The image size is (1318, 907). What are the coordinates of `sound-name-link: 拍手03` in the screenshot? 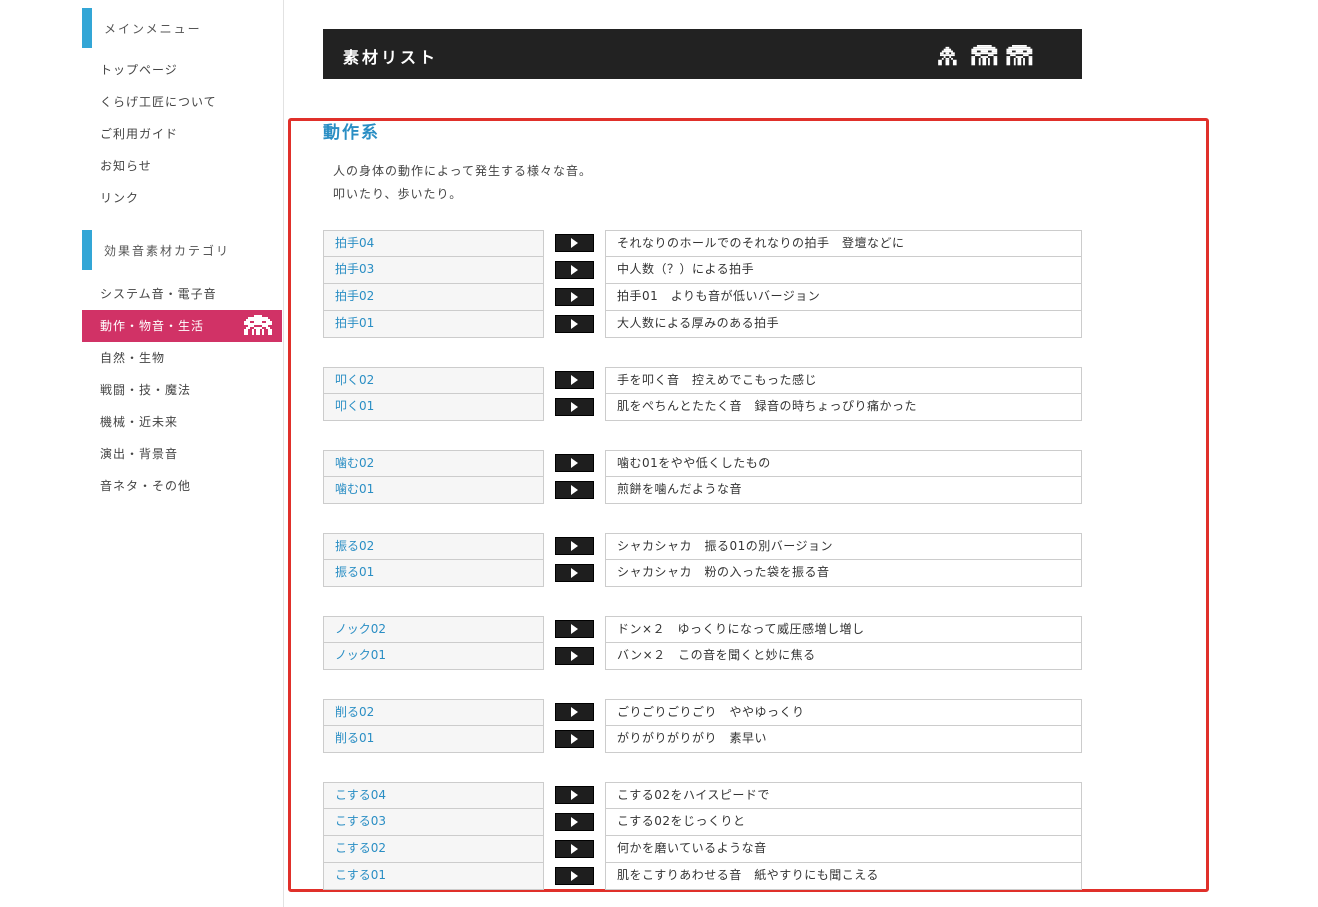 It's located at (433, 270).